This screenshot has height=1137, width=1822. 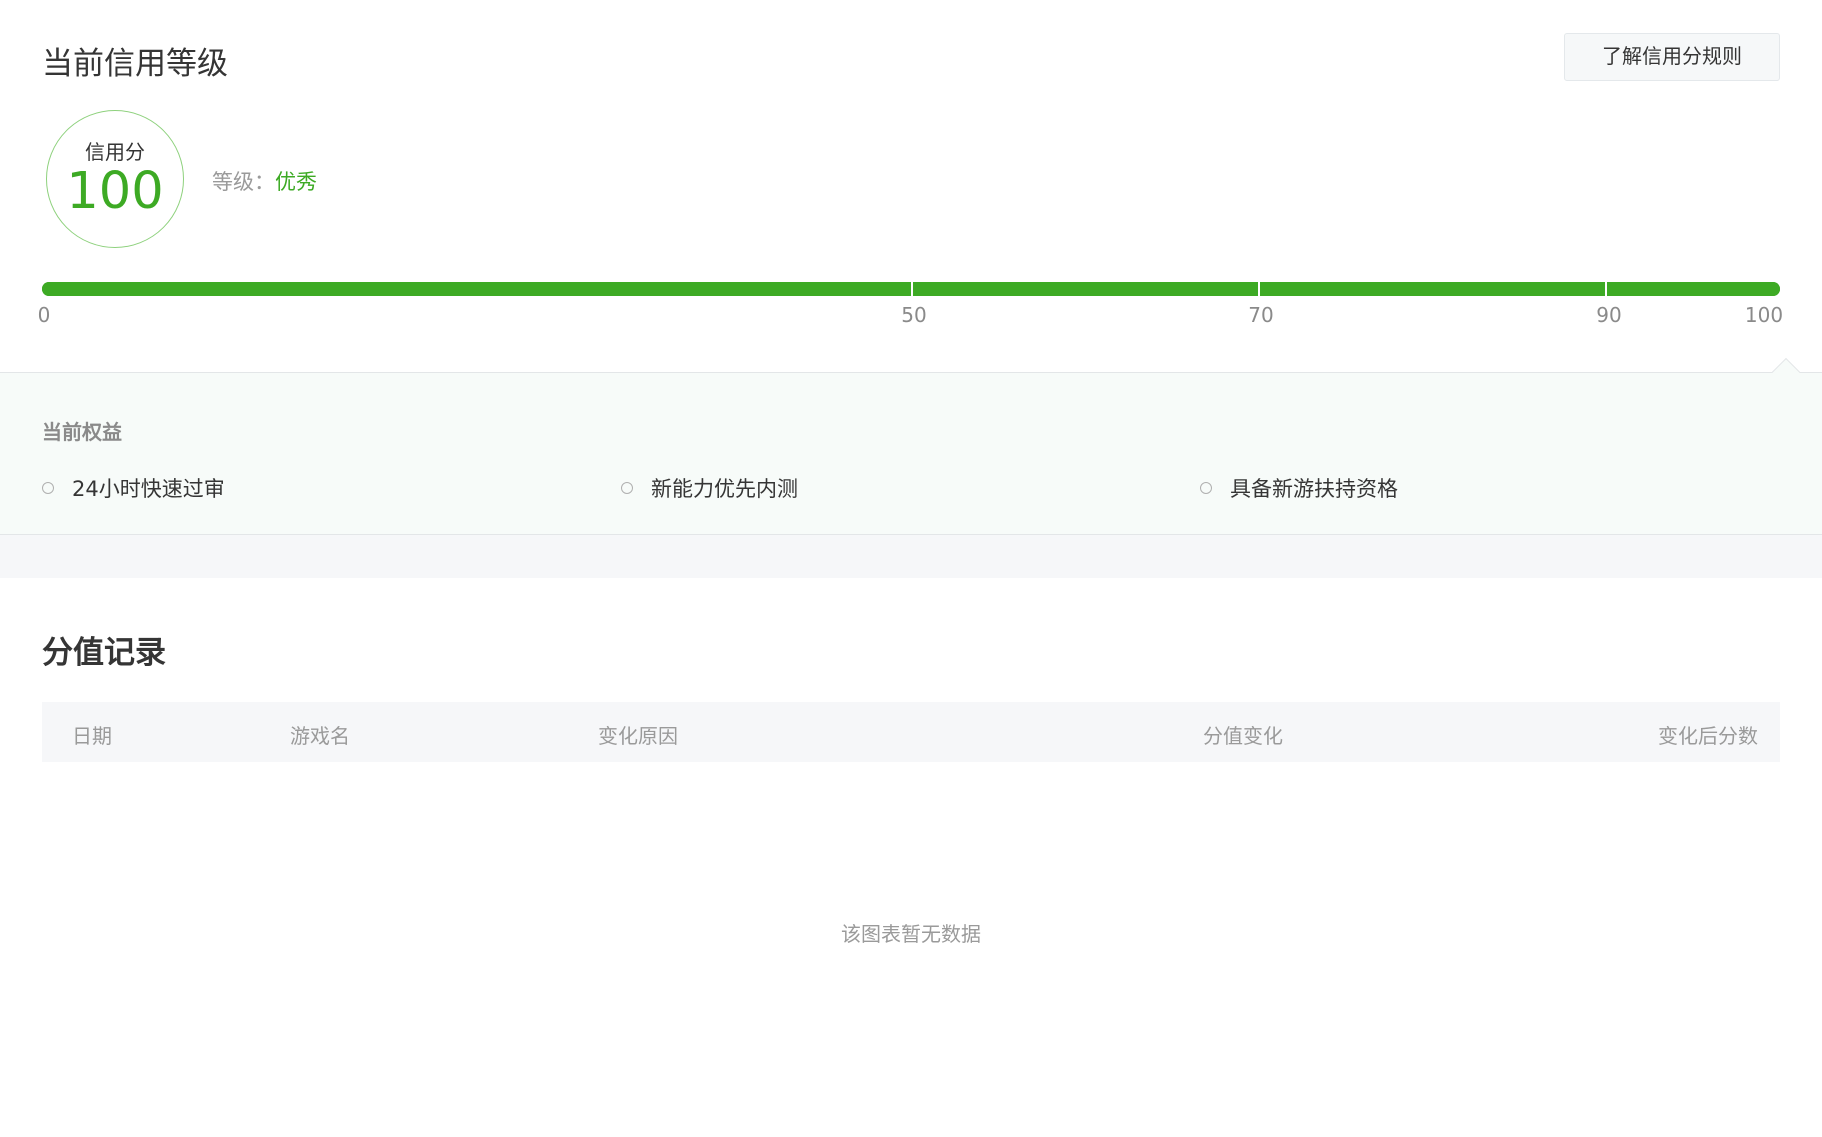 I want to click on section-divider, so click(x=911, y=556).